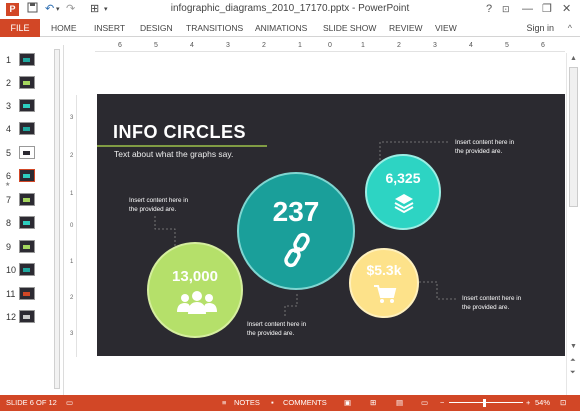 The width and height of the screenshot is (580, 411). What do you see at coordinates (406, 28) in the screenshot?
I see `tab-review: REVIEW` at bounding box center [406, 28].